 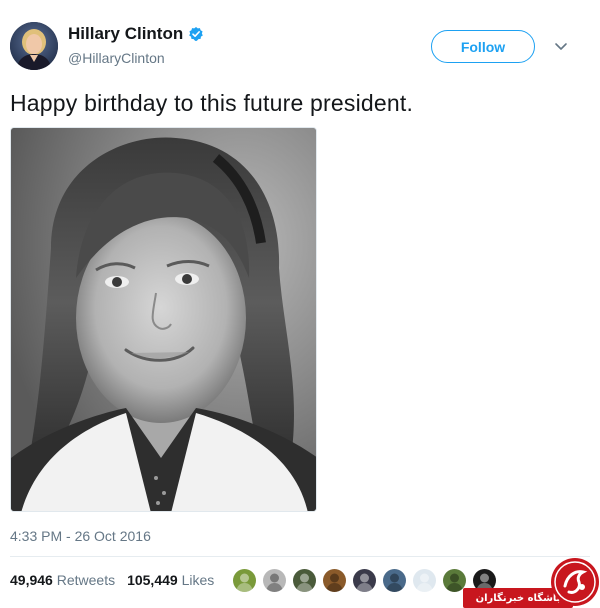 I want to click on likes-stat: 105,449 Likes, so click(x=170, y=580).